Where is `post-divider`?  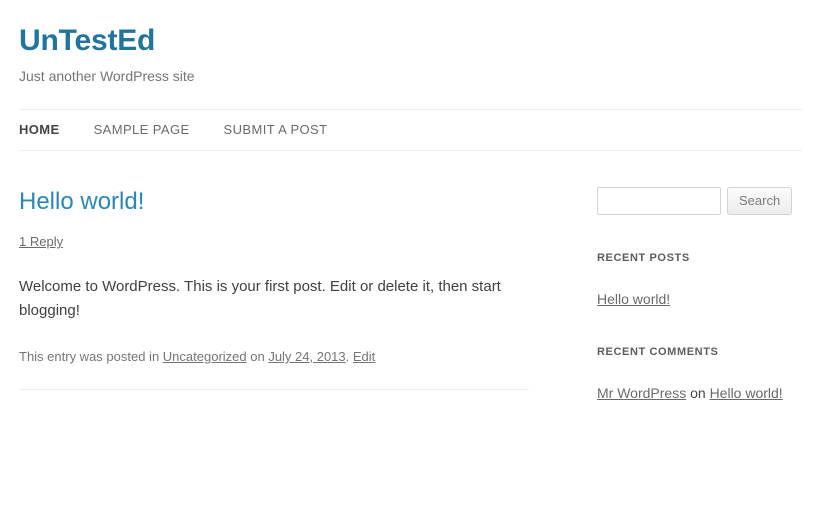
post-divider is located at coordinates (274, 389).